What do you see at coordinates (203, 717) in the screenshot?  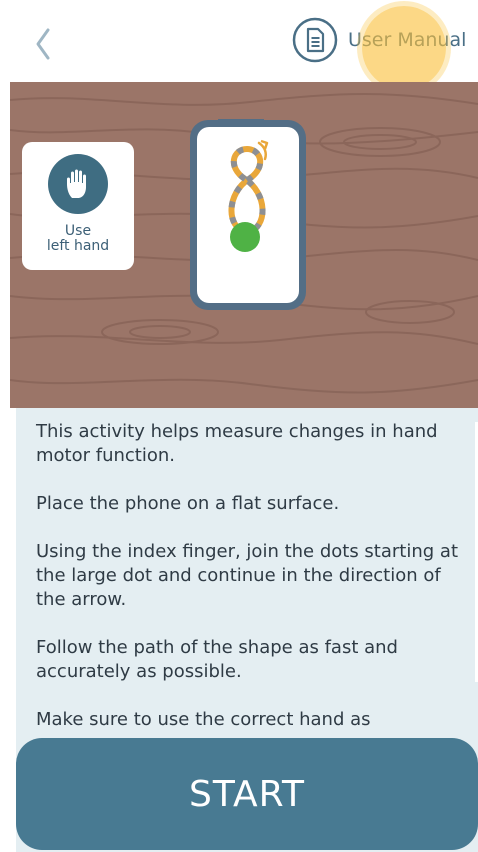 I see `instruction-paragraph: Make sure to use the correct hand as` at bounding box center [203, 717].